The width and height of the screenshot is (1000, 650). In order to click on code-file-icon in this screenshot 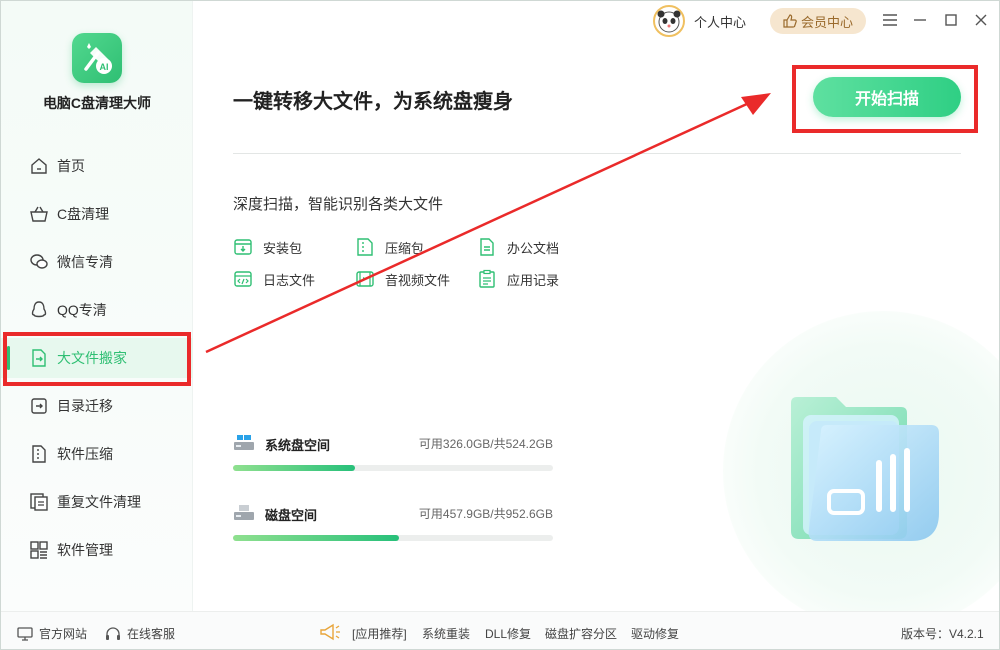, I will do `click(243, 279)`.